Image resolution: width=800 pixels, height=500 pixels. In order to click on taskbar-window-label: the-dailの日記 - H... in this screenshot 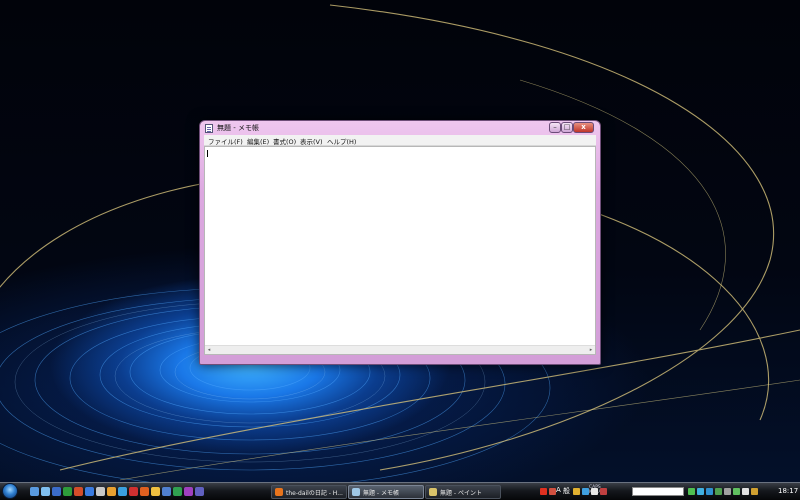, I will do `click(314, 493)`.